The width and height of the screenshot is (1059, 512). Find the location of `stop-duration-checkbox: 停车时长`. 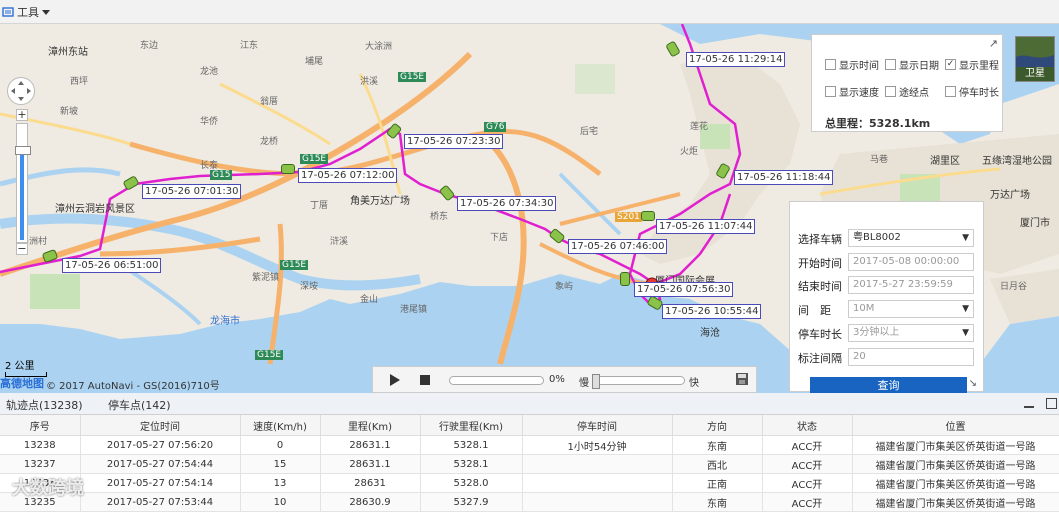

stop-duration-checkbox: 停车时长 is located at coordinates (972, 91).